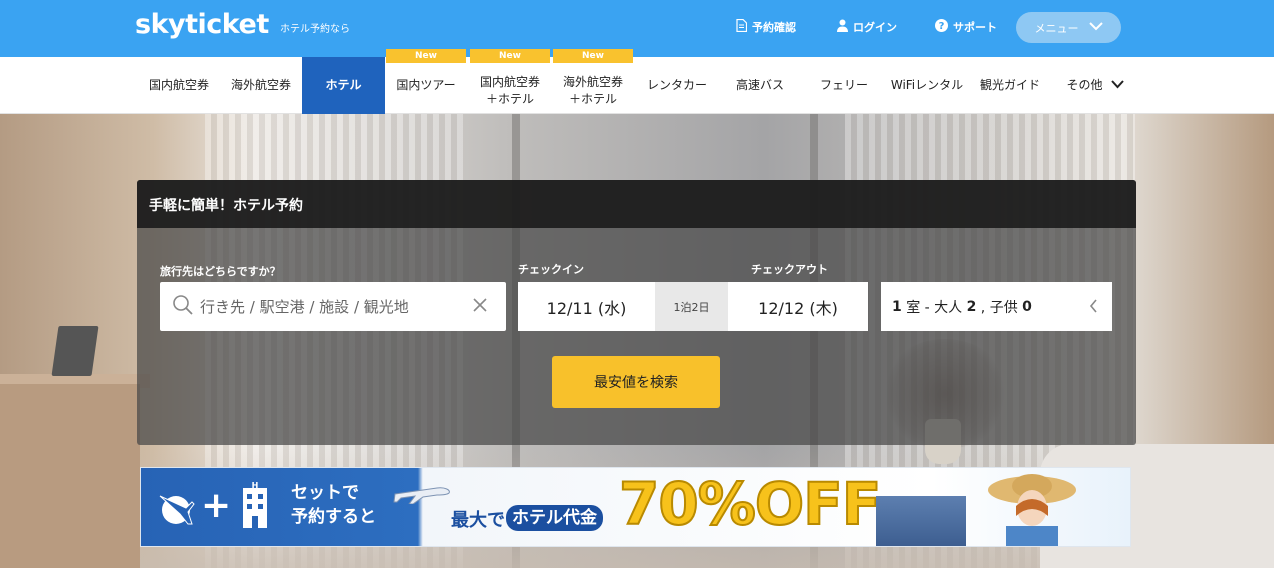 The image size is (1274, 568). I want to click on nights-value: 1泊2日, so click(691, 307).